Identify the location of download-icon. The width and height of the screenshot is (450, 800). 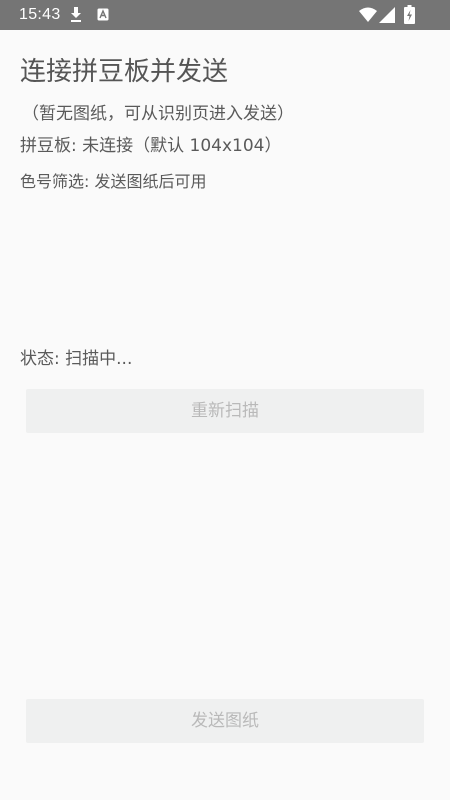
(76, 14).